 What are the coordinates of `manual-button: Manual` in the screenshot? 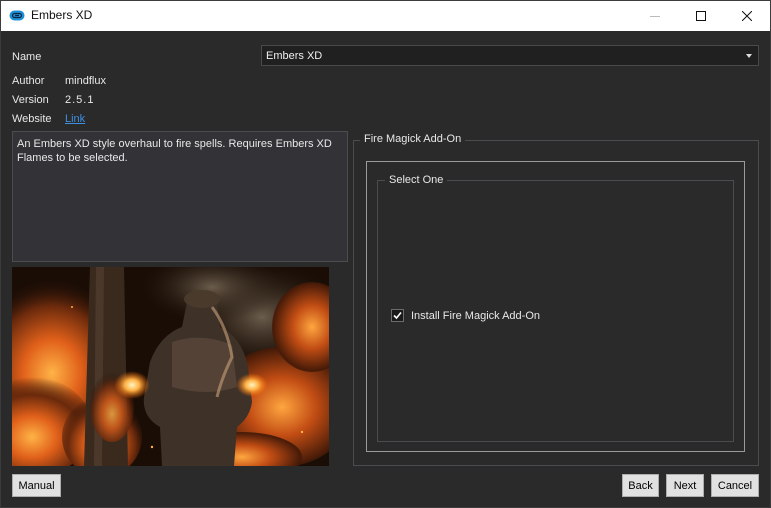 It's located at (36, 485).